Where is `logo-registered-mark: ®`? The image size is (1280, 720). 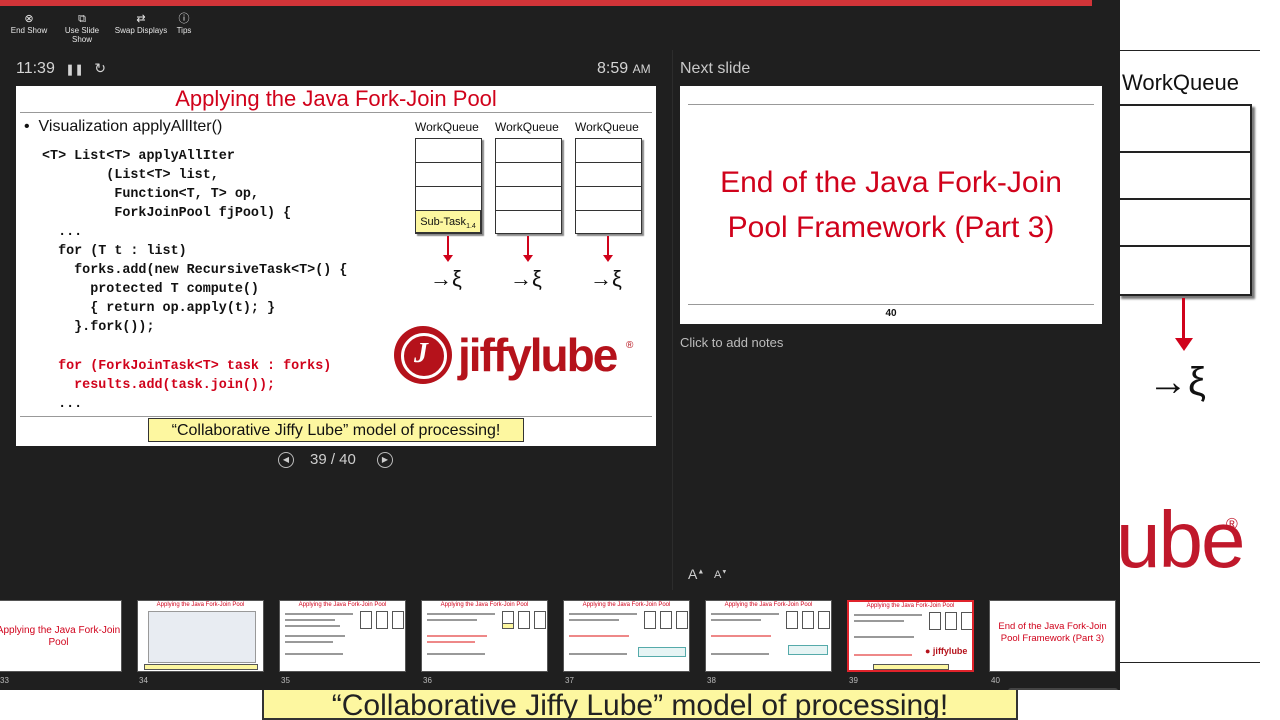
logo-registered-mark: ® is located at coordinates (630, 345).